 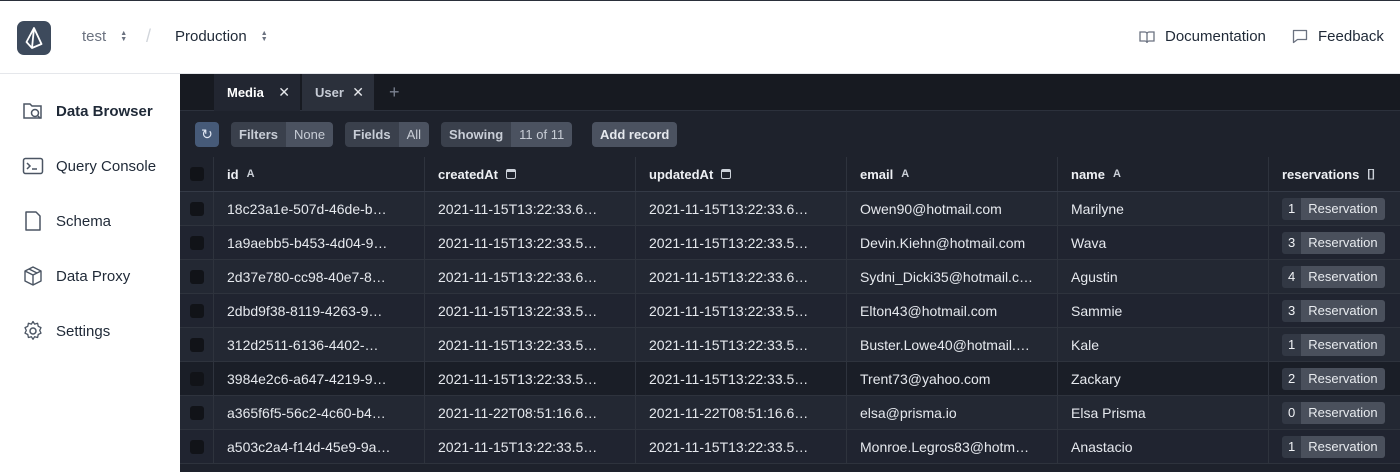 I want to click on cell-reservations: 0 Reservation, so click(x=1334, y=412).